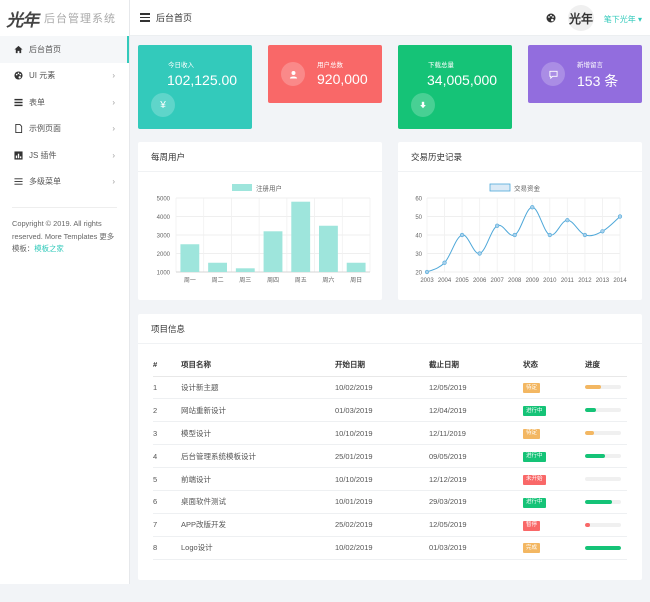  I want to click on sidebar-item-home: 后台首页, so click(64, 49).